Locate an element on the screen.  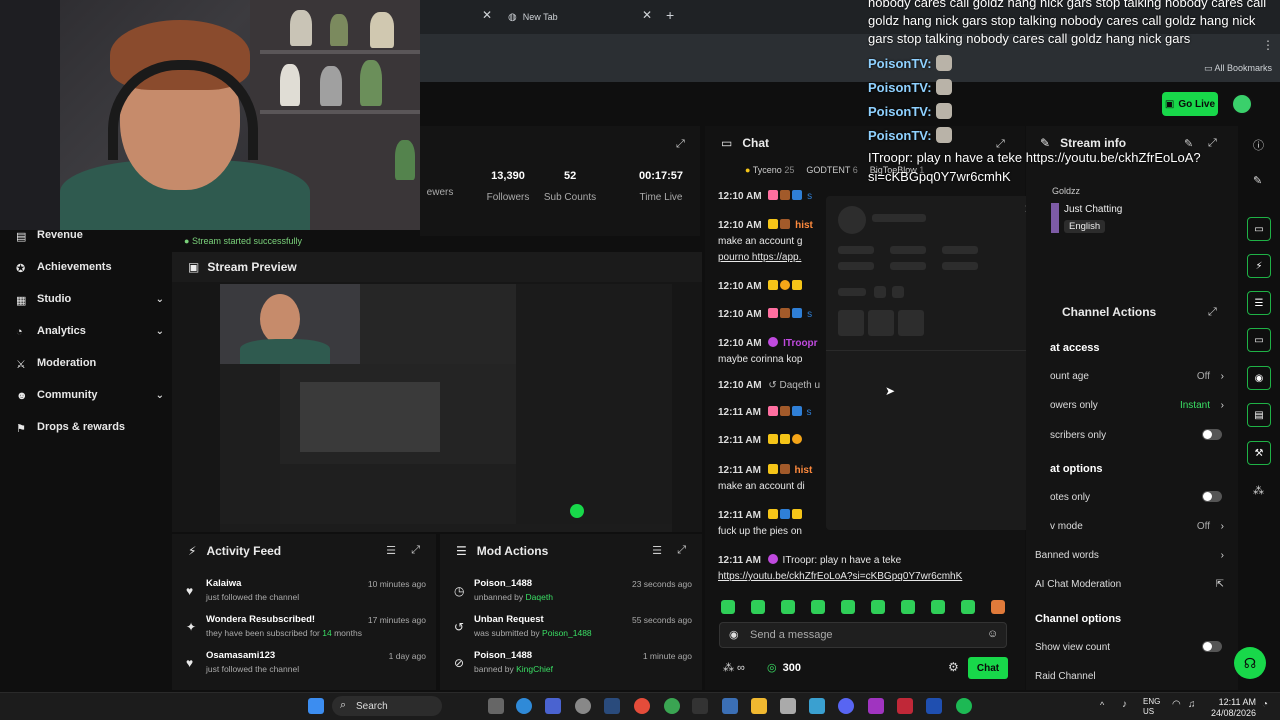
store-icon is located at coordinates (788, 706).